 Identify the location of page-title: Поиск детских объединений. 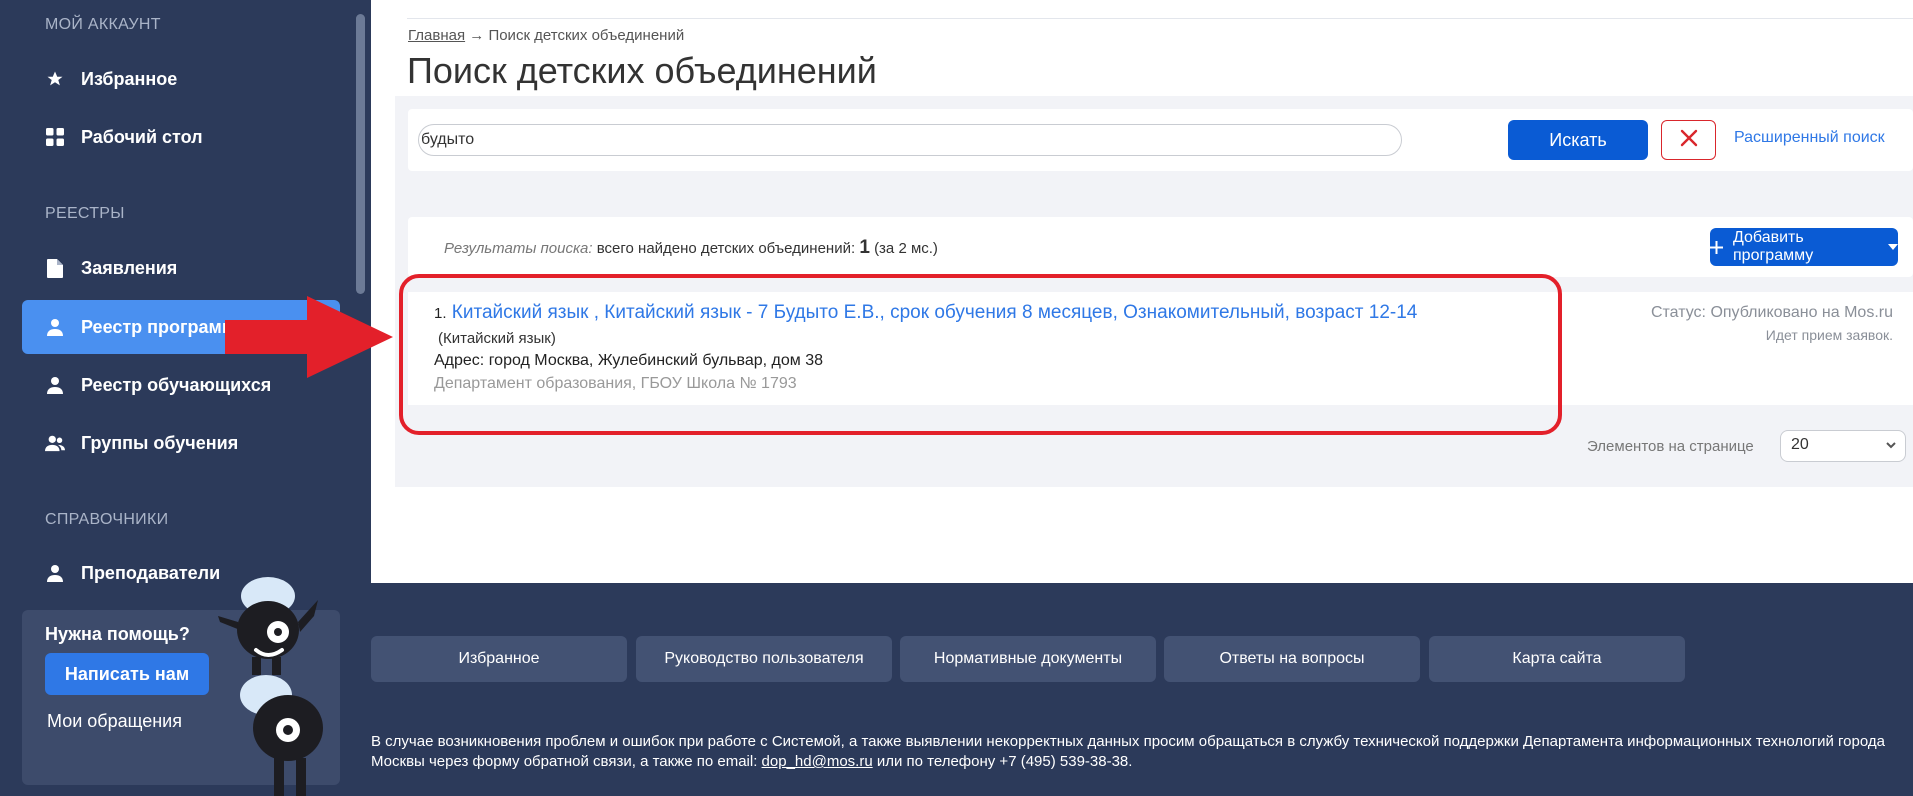
(642, 70).